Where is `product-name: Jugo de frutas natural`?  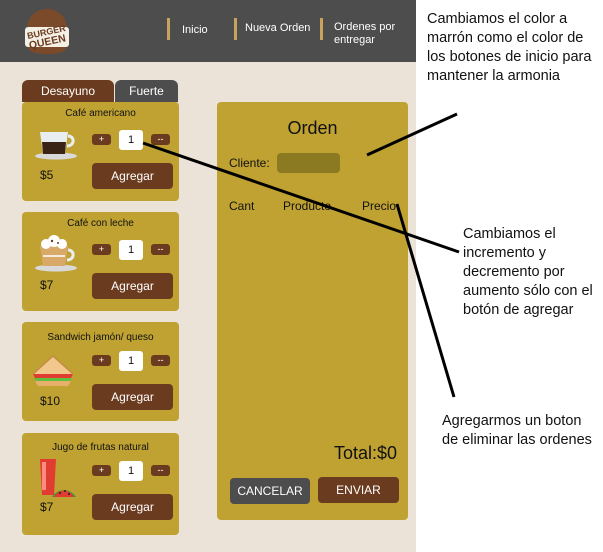 product-name: Jugo de frutas natural is located at coordinates (100, 447).